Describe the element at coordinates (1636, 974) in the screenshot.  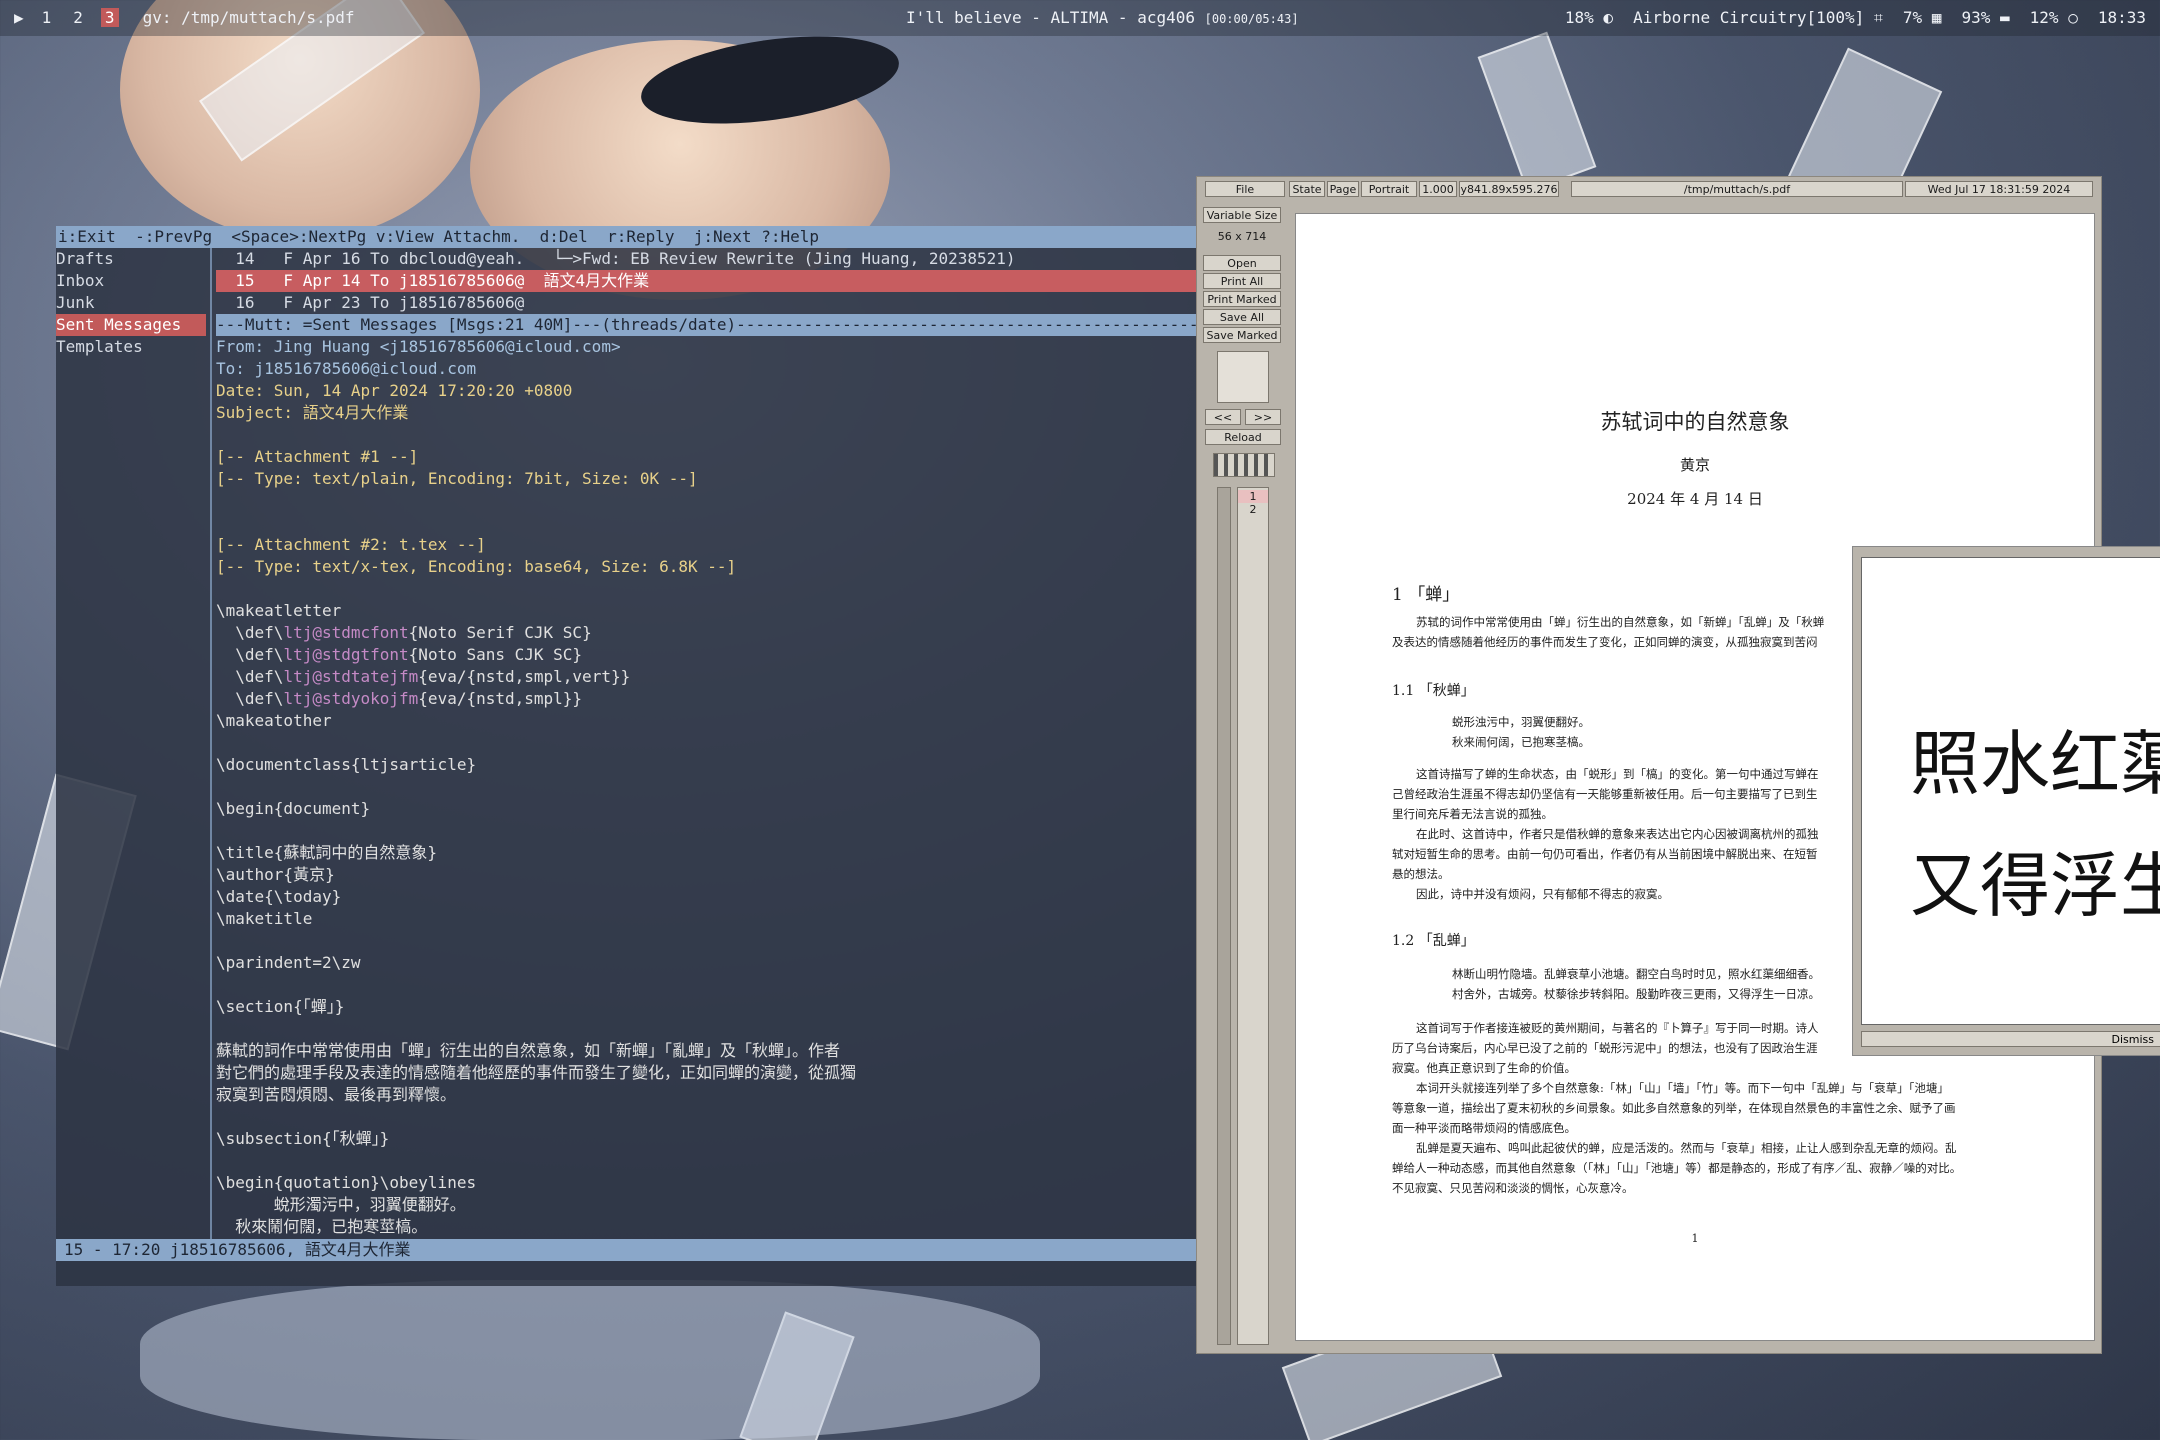
I see `doc-line: 林断山明竹隐墙。乱蝉衰草小池塘。翻空白鸟时时见，照水红蕖细细香。` at that location.